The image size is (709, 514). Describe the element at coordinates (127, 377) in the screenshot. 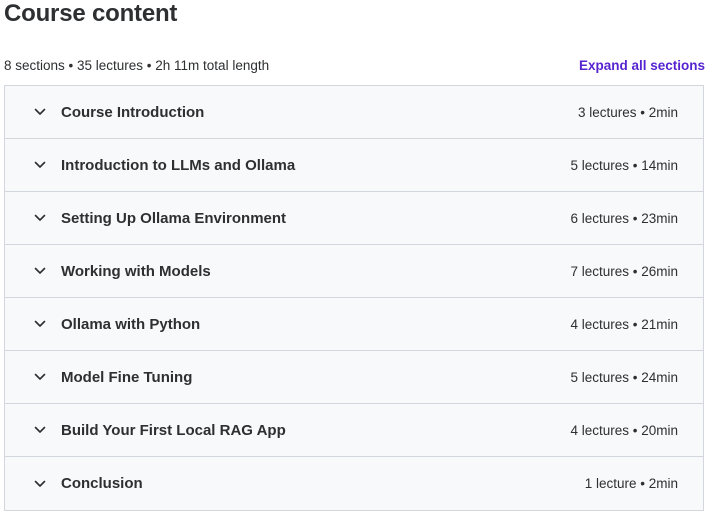

I see `section-title: Model Fine Tuning` at that location.